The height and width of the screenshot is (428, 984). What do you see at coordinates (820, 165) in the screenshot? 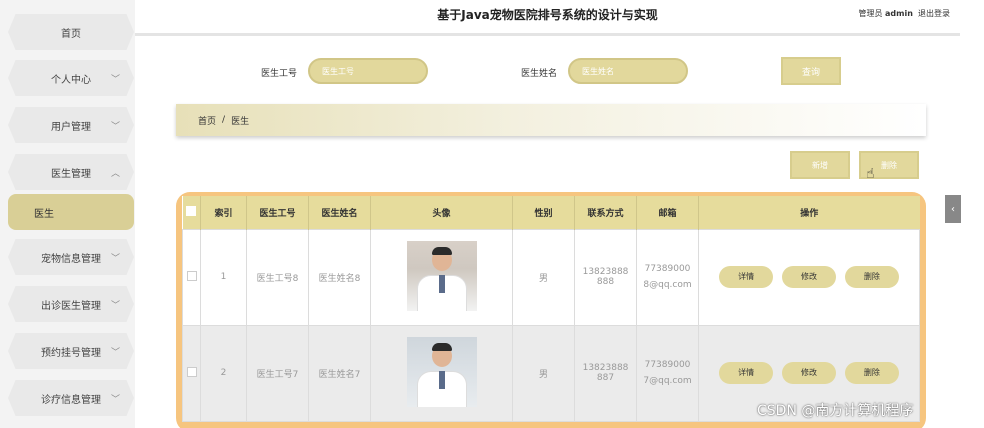
I see `add-button: 新增` at bounding box center [820, 165].